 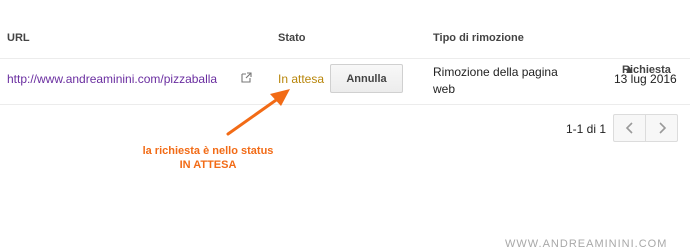 I want to click on annotation-line-2: IN ATTESA, so click(x=208, y=165).